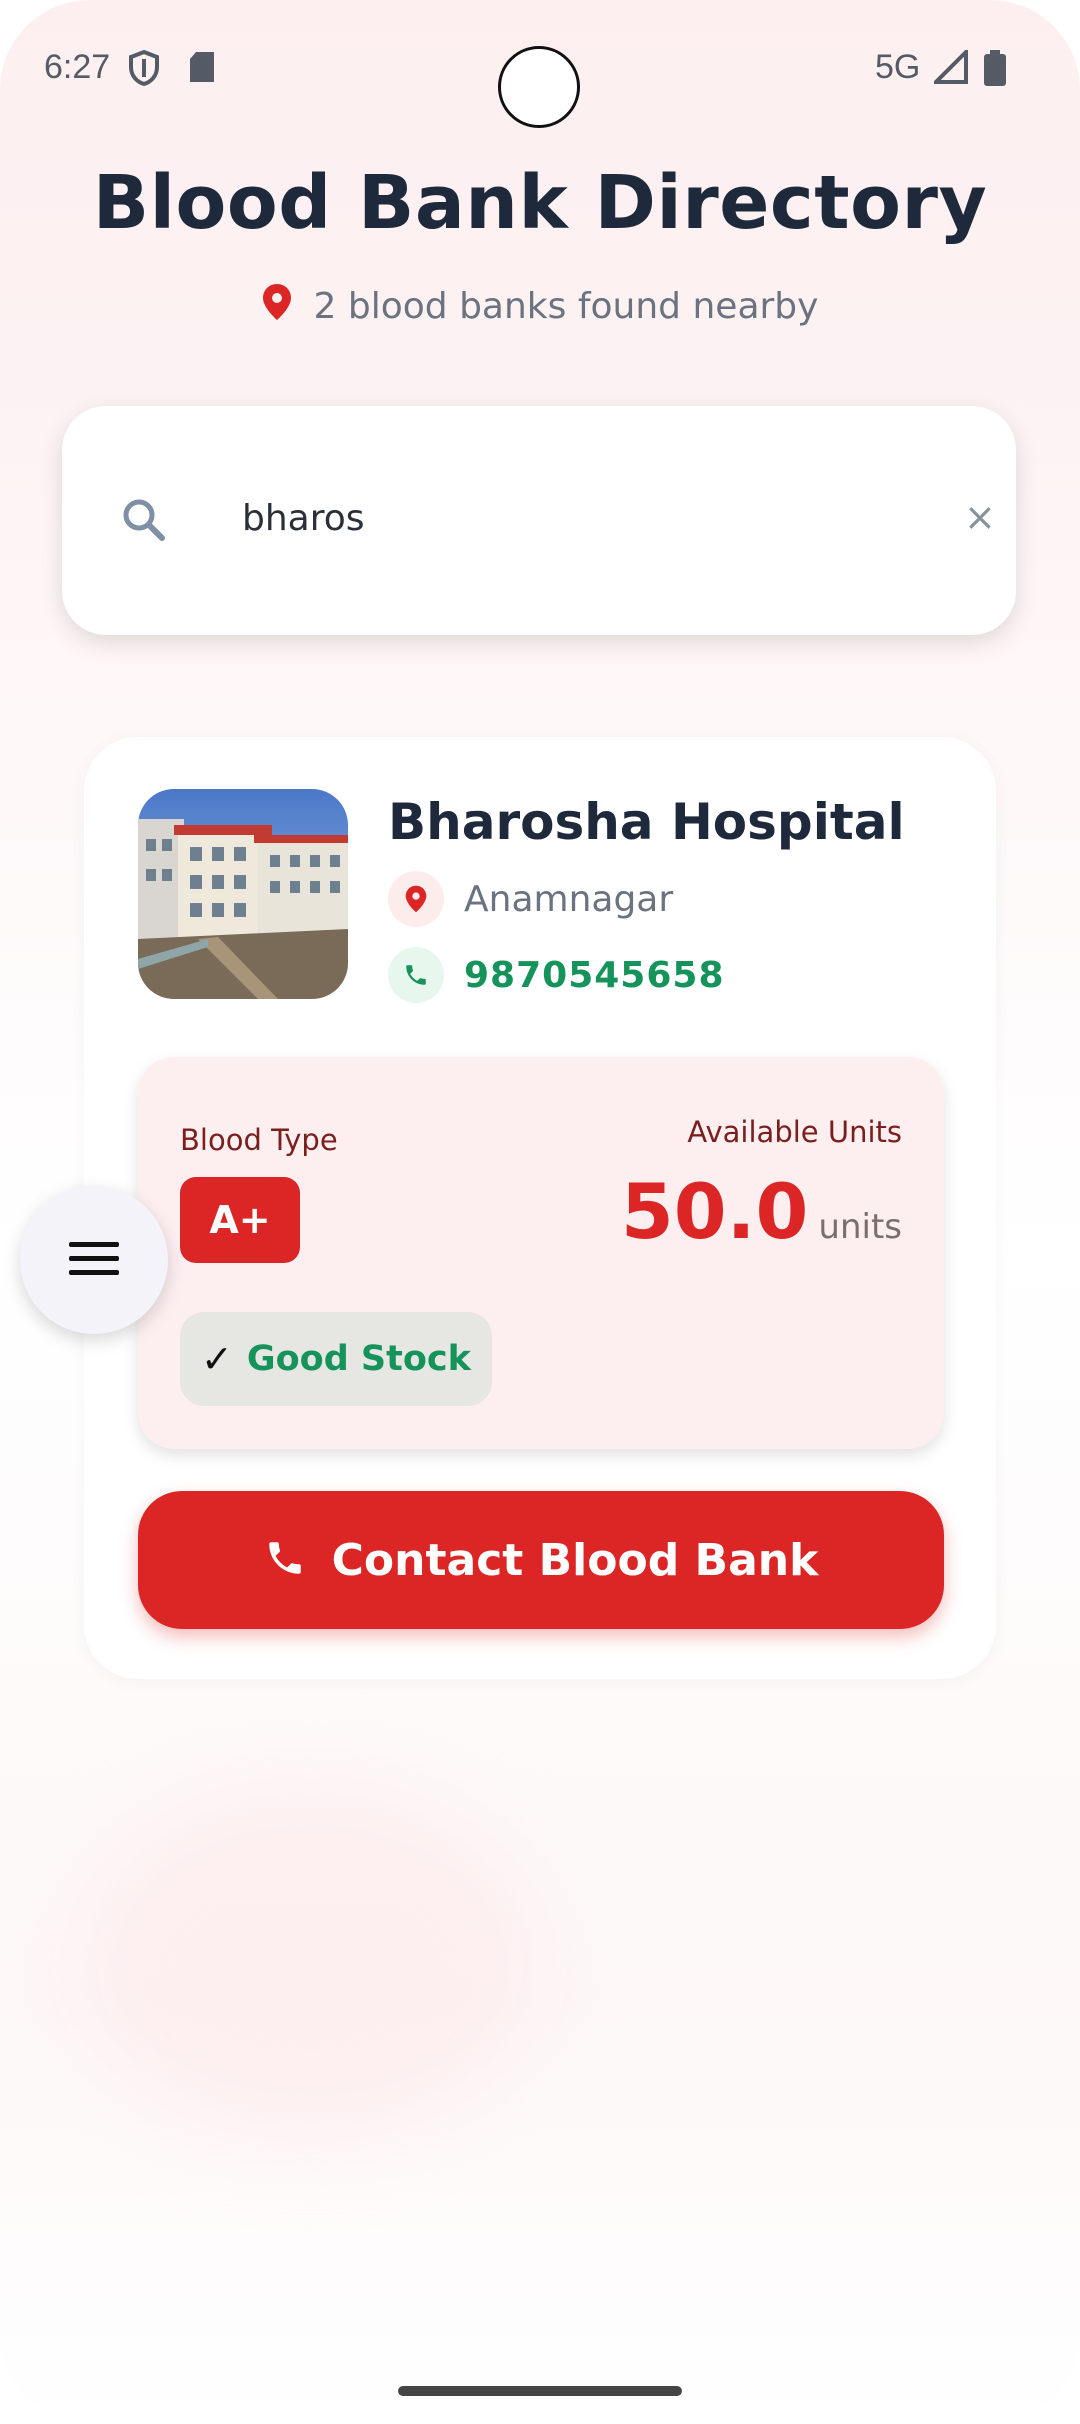 The height and width of the screenshot is (2424, 1080). Describe the element at coordinates (980, 517) in the screenshot. I see `clear-icon: ×` at that location.